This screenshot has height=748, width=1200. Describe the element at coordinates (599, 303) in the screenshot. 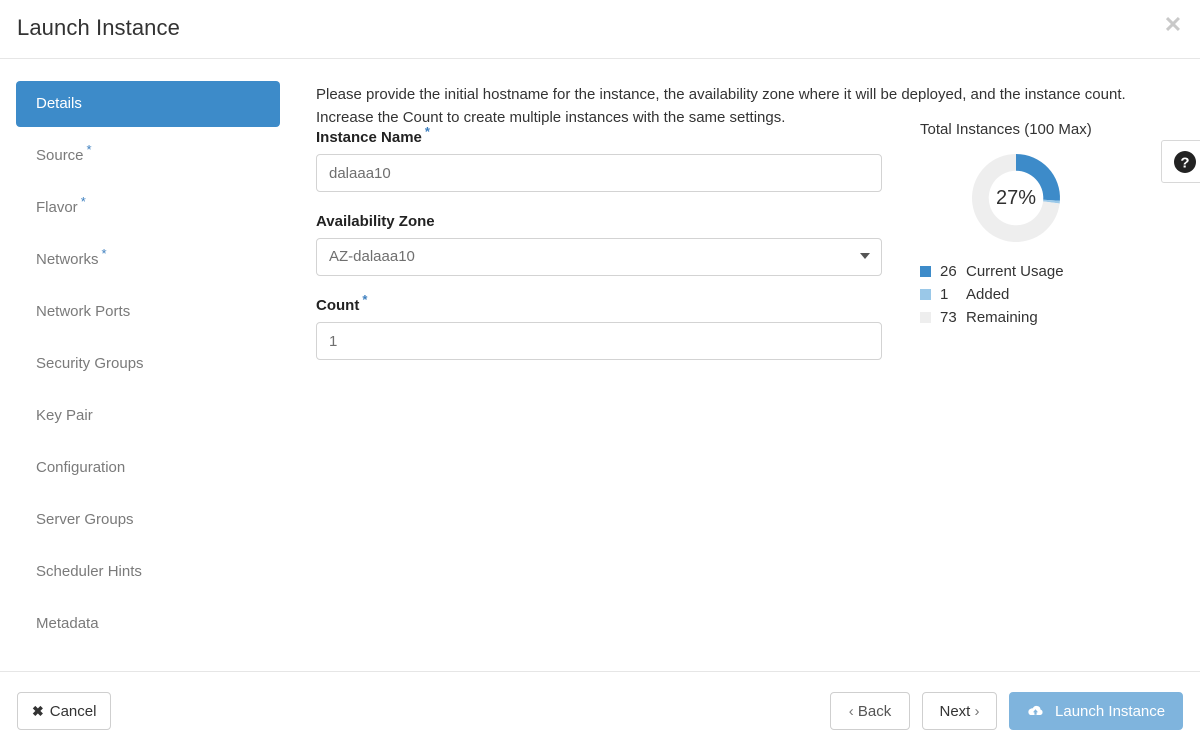

I see `count-label: Count *` at that location.